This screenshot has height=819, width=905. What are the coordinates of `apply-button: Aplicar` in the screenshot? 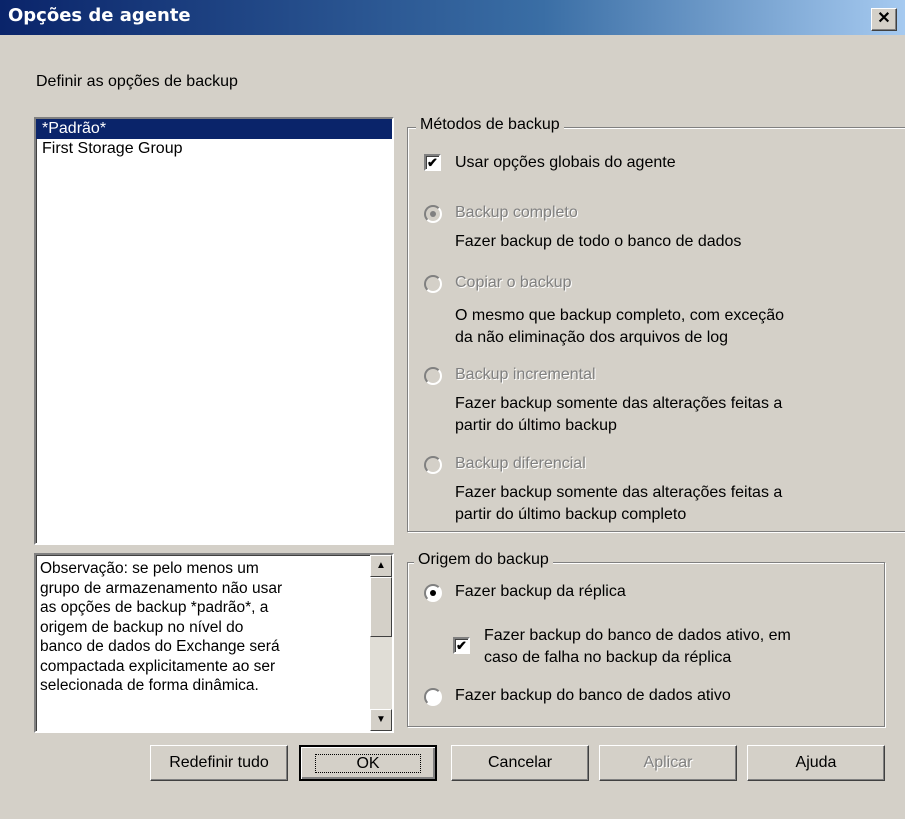 It's located at (668, 763).